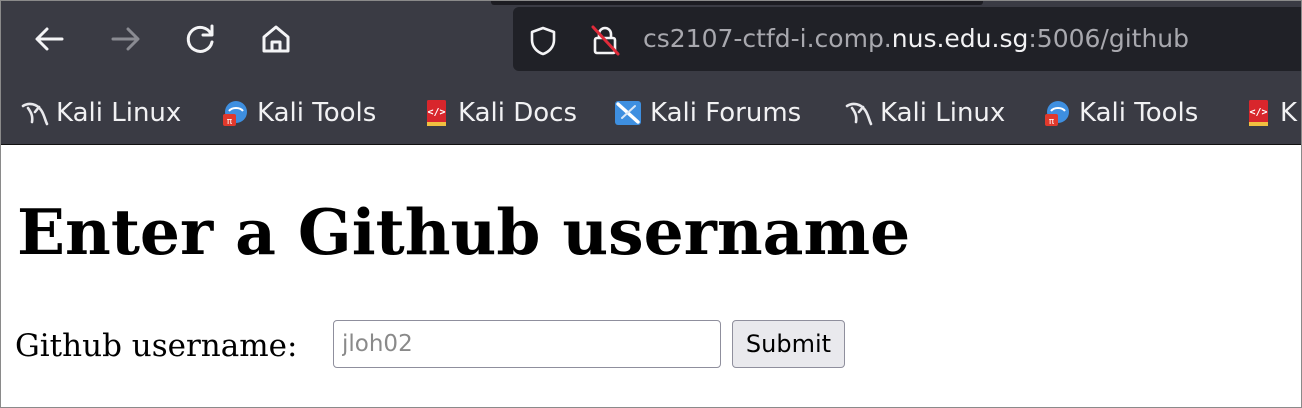 The width and height of the screenshot is (1302, 408). I want to click on bookmark-kali-tools: π Kali Tools, so click(298, 113).